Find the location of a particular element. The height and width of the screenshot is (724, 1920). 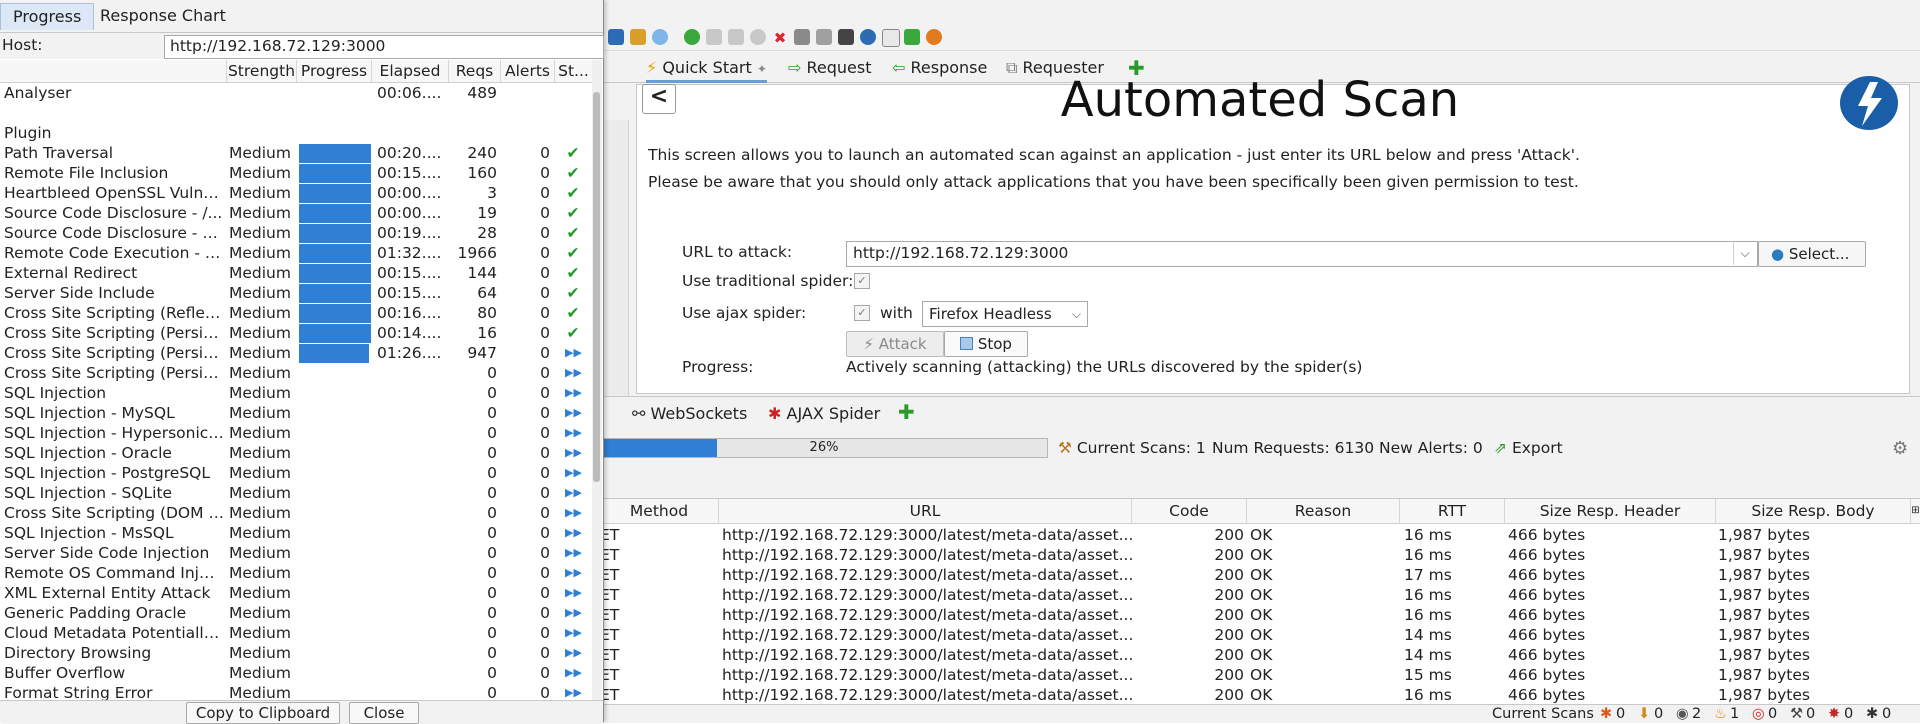

stop-button: Stop is located at coordinates (986, 344).